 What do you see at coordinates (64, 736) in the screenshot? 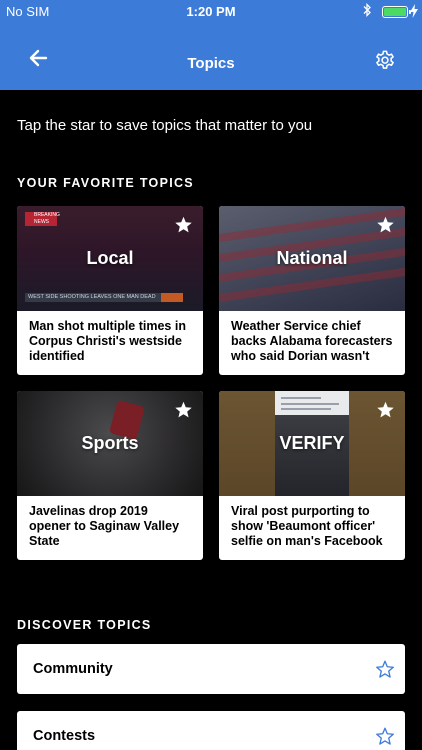
I see `discover-item-label: Contests` at bounding box center [64, 736].